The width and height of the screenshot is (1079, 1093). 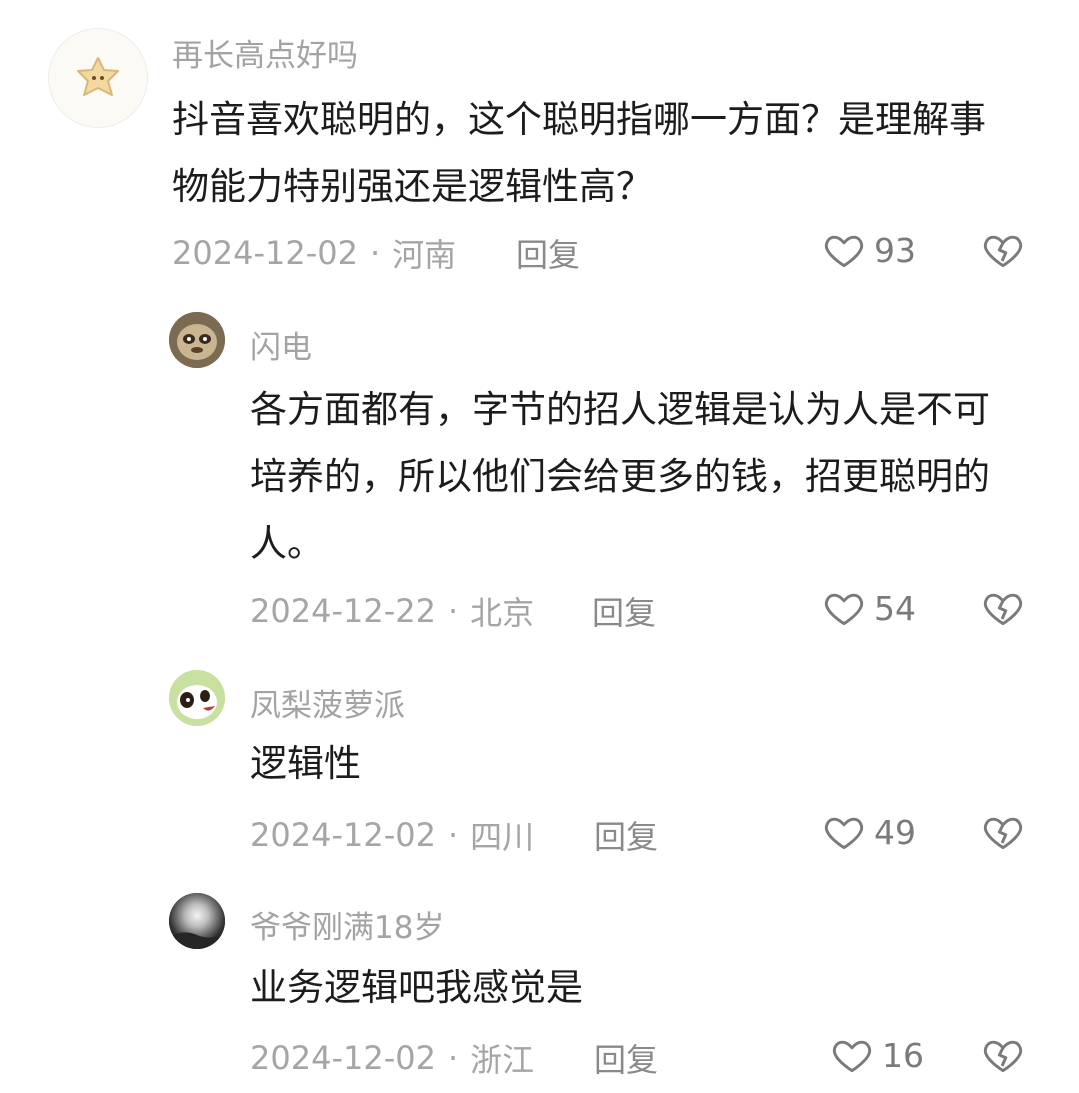 I want to click on like-button: 16, so click(x=877, y=1055).